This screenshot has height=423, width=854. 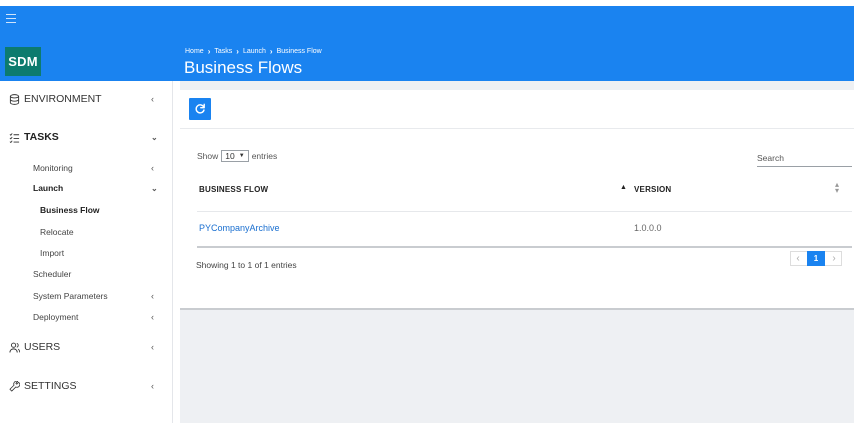 I want to click on table-bottom-divider, so click(x=524, y=247).